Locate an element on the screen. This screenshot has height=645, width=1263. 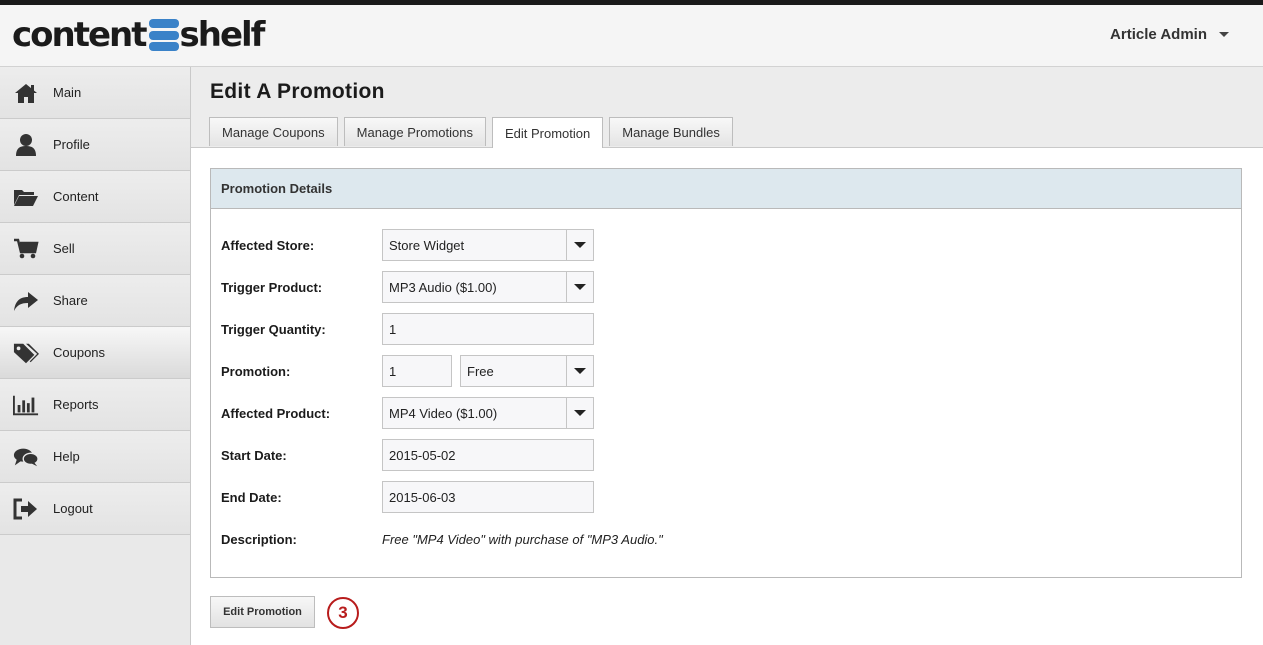
sidebar-item-label: Main is located at coordinates (67, 92).